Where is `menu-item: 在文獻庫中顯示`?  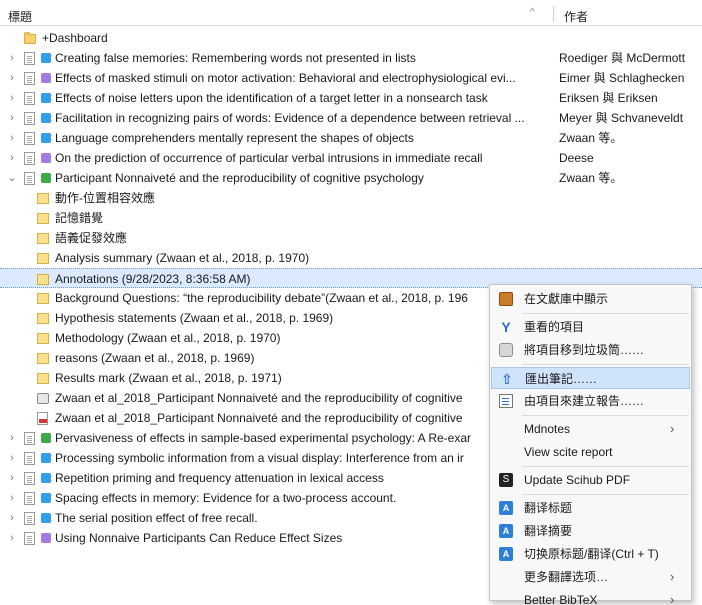
menu-item: 在文獻庫中顯示 is located at coordinates (590, 299).